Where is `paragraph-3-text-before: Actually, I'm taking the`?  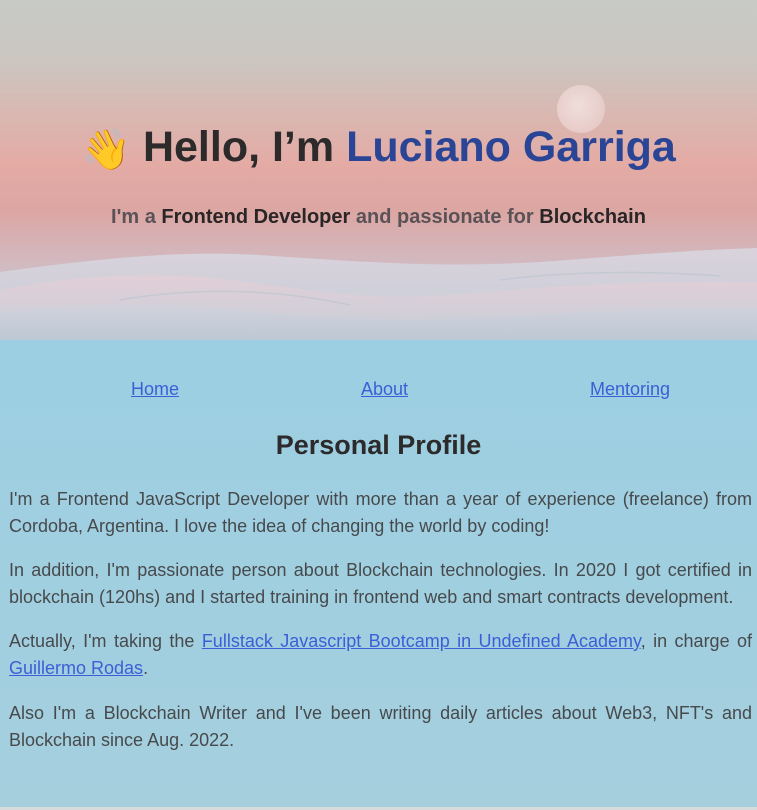 paragraph-3-text-before: Actually, I'm taking the is located at coordinates (105, 641).